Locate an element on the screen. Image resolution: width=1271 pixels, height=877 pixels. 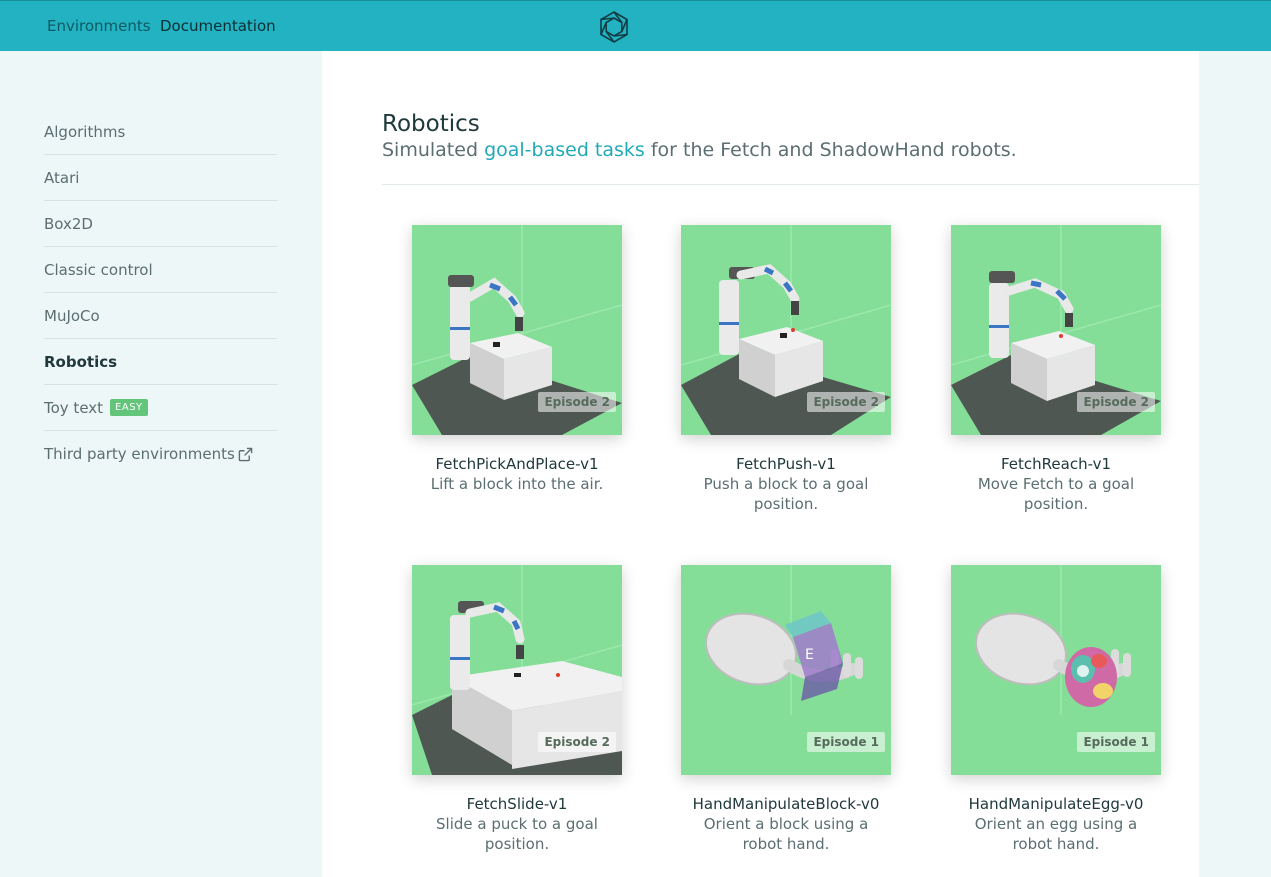
sidebar-item-classic-control: Classic control is located at coordinates (160, 270).